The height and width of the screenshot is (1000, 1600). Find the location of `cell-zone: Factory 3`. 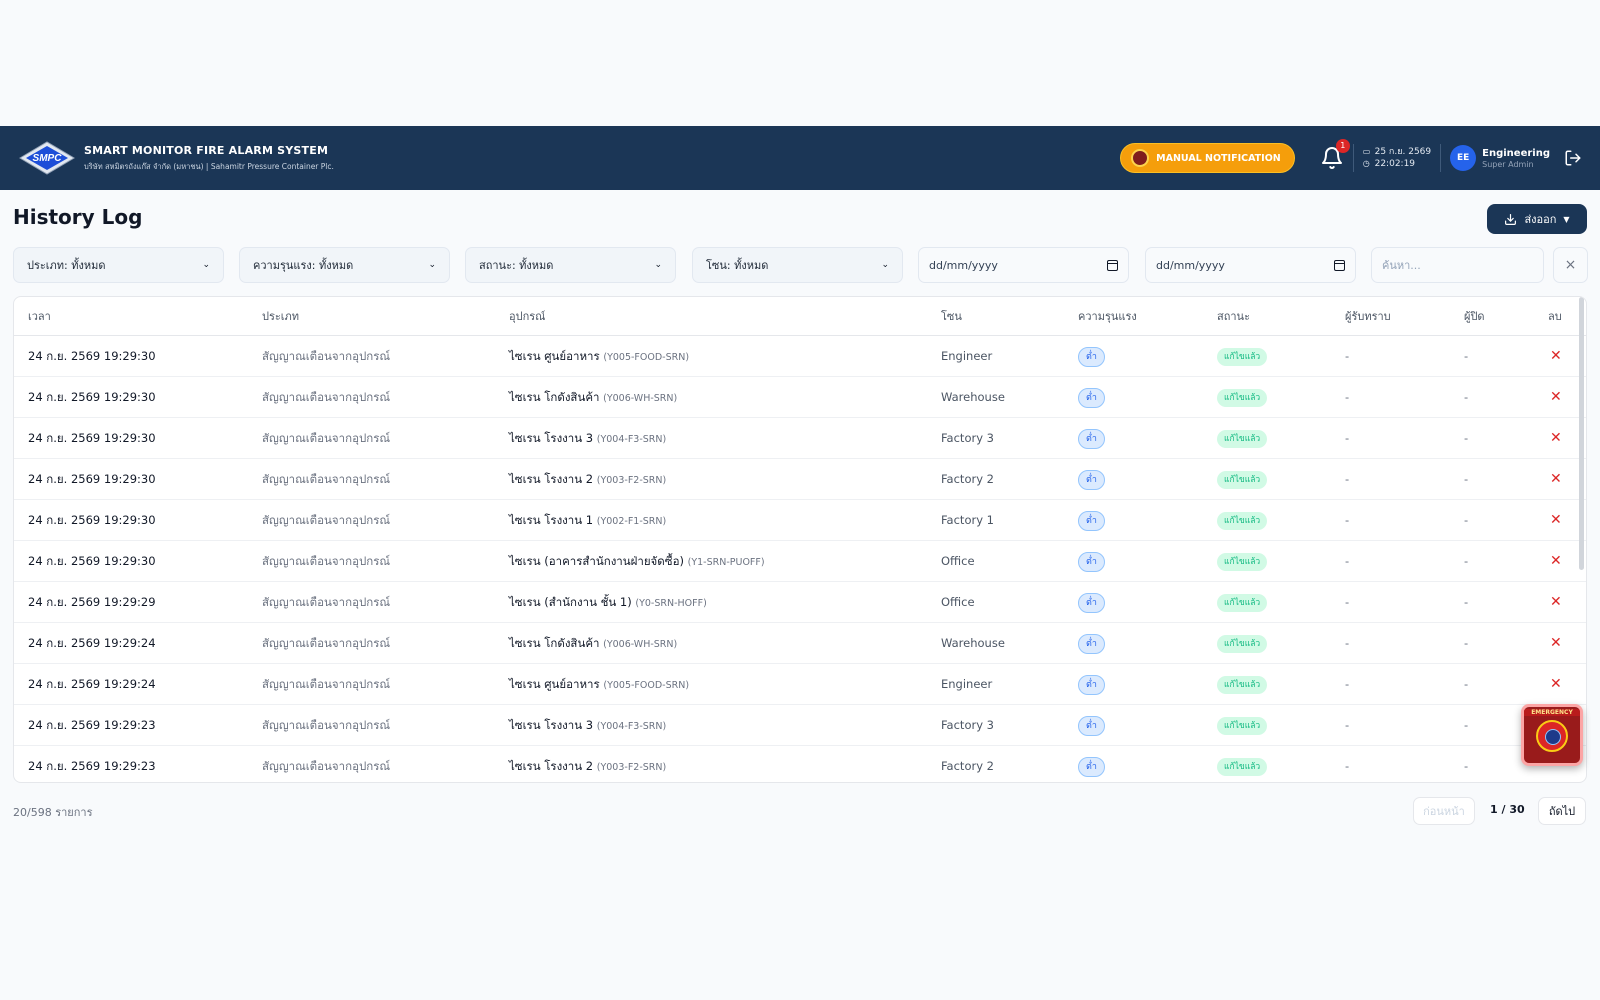

cell-zone: Factory 3 is located at coordinates (967, 725).